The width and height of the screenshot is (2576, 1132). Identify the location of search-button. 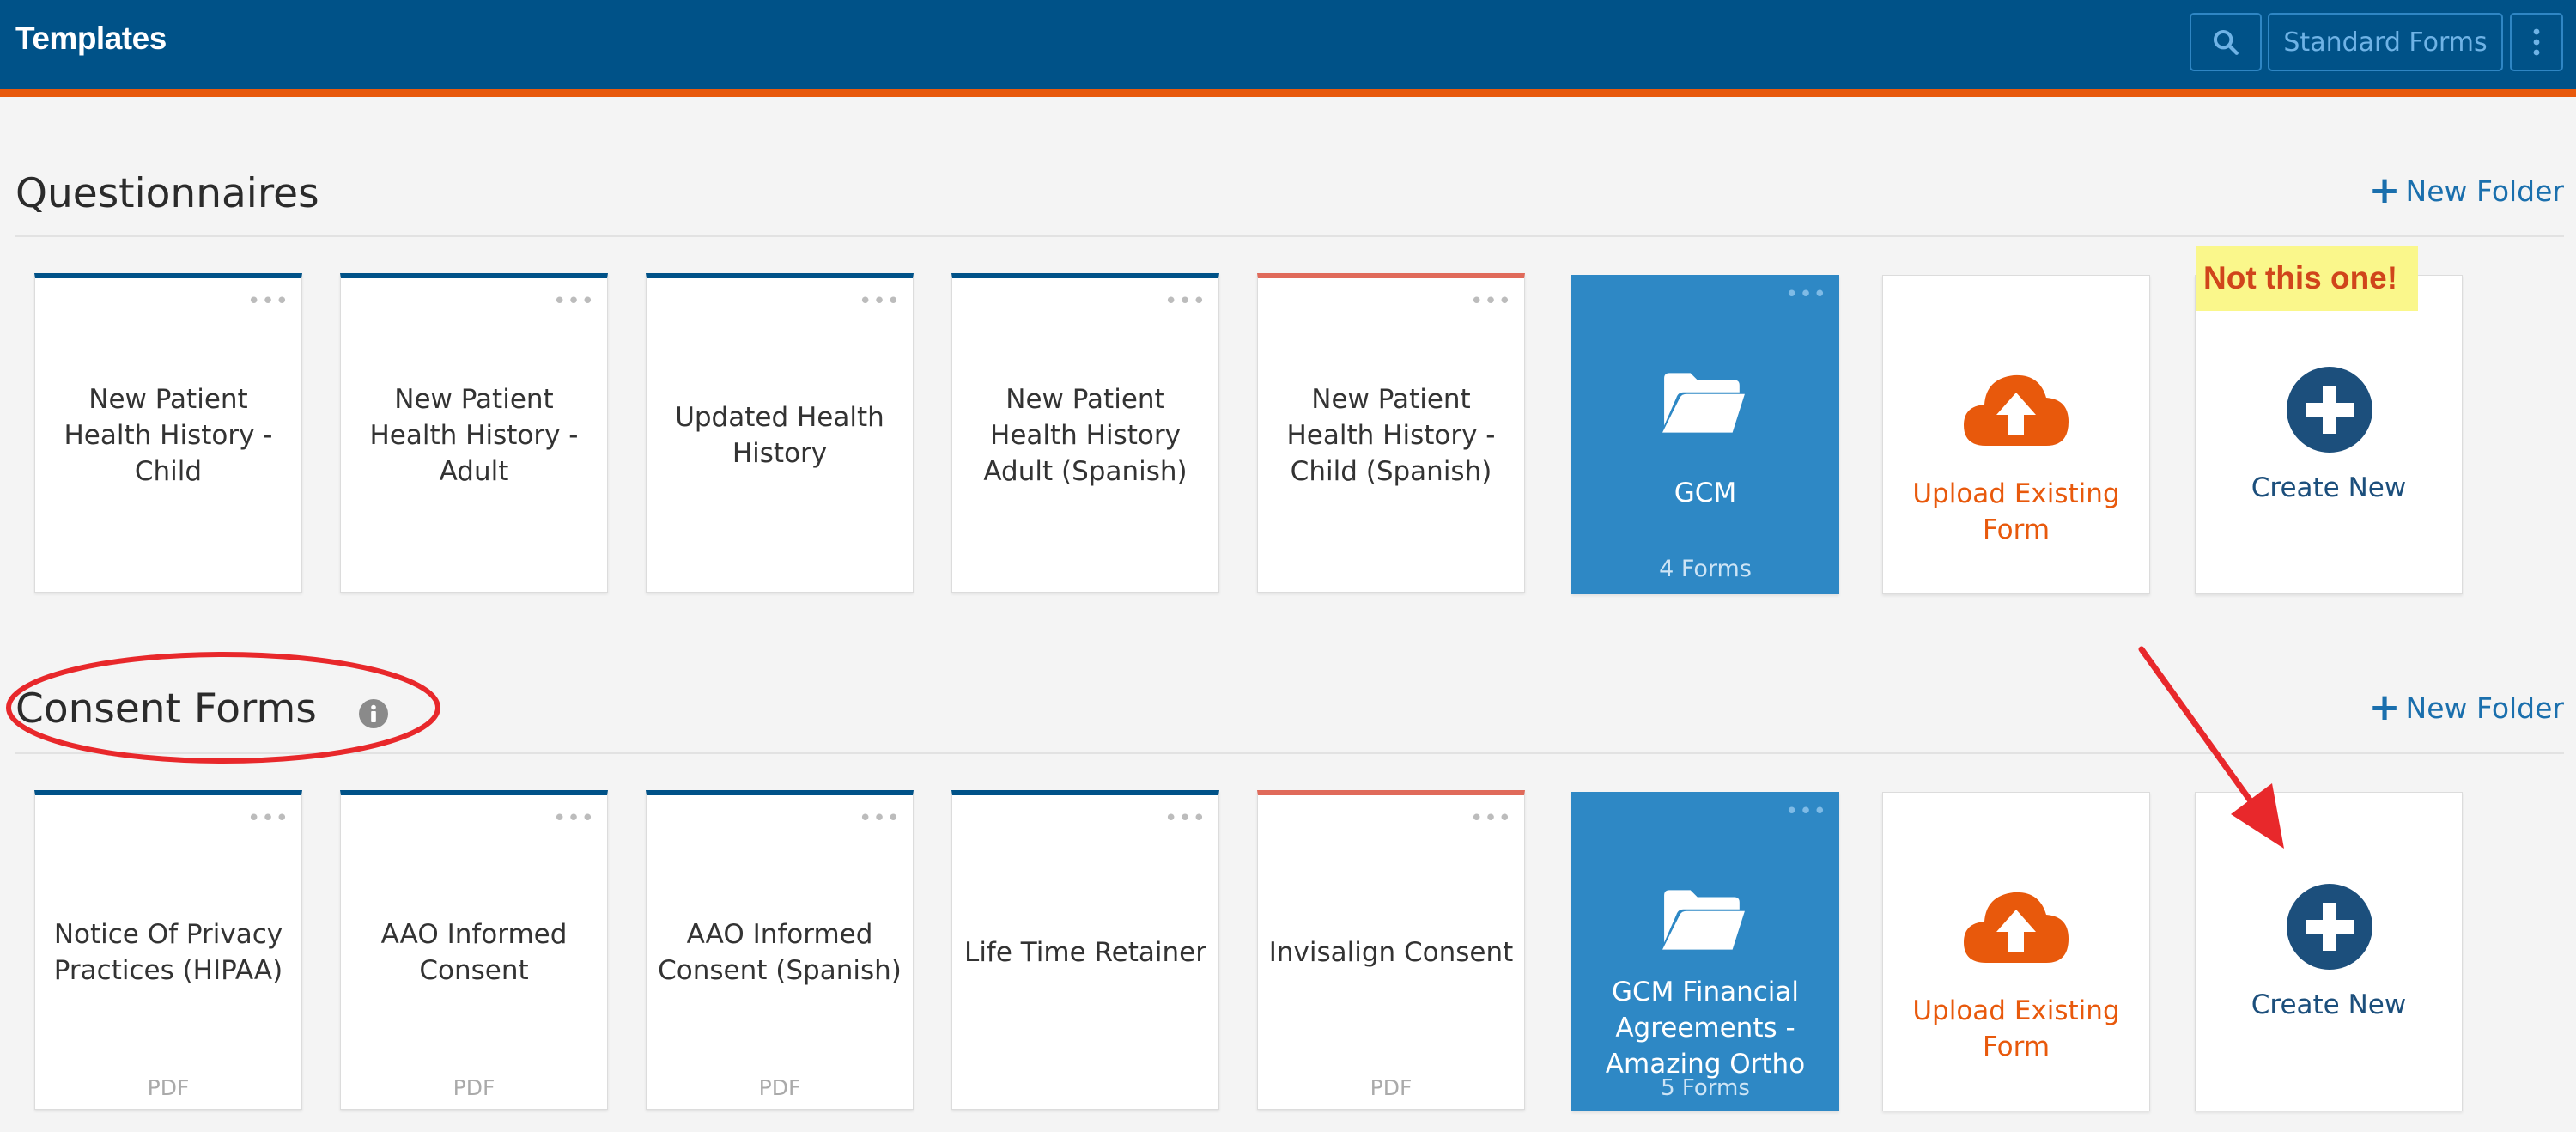
(2226, 42).